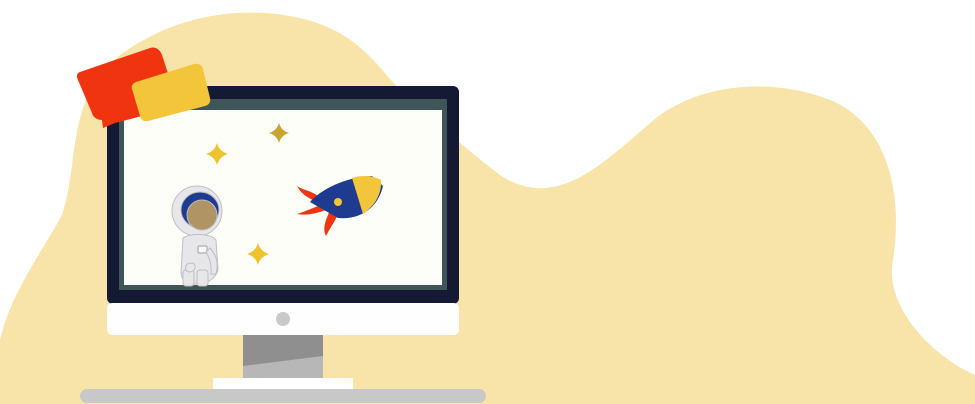  I want to click on astronaut-leg-left, so click(188, 278).